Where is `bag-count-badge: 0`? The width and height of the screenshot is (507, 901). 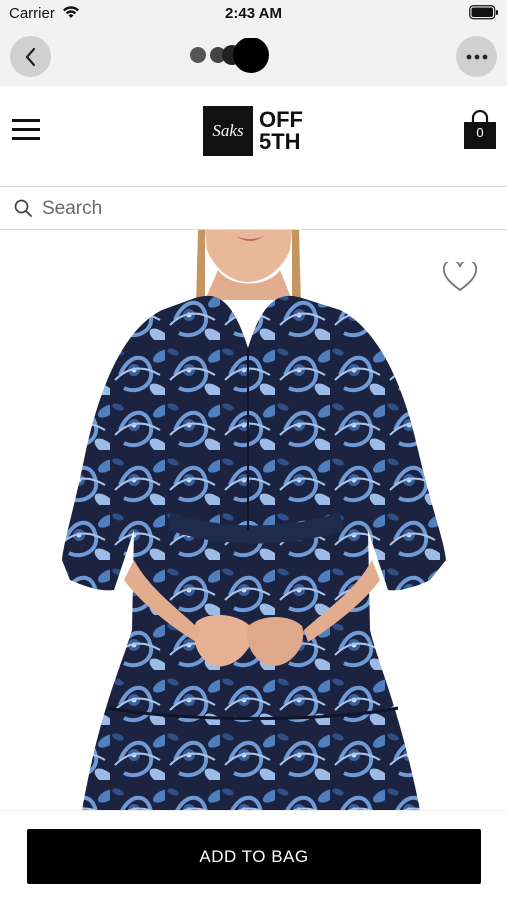 bag-count-badge: 0 is located at coordinates (480, 132).